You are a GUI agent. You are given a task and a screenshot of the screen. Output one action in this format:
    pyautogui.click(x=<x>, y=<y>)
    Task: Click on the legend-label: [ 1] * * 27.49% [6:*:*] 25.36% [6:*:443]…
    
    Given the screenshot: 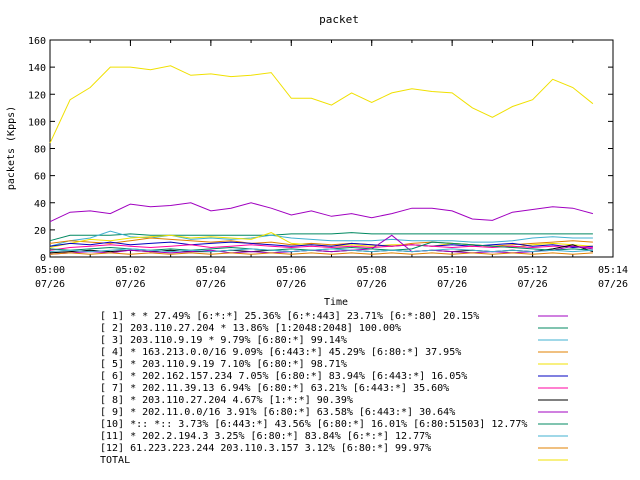 What is the action you would take?
    pyautogui.click(x=289, y=316)
    